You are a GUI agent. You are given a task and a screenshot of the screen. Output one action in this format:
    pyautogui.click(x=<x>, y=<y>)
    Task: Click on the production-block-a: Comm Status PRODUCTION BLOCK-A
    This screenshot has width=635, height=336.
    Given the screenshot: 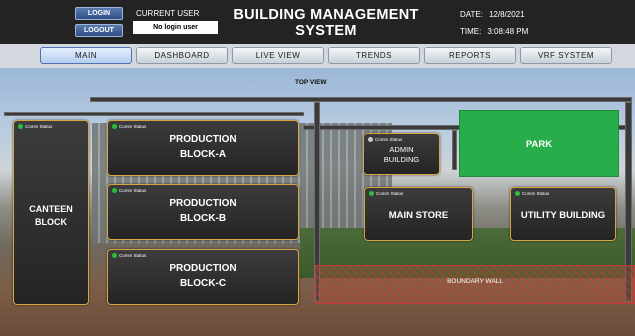 What is the action you would take?
    pyautogui.click(x=203, y=148)
    